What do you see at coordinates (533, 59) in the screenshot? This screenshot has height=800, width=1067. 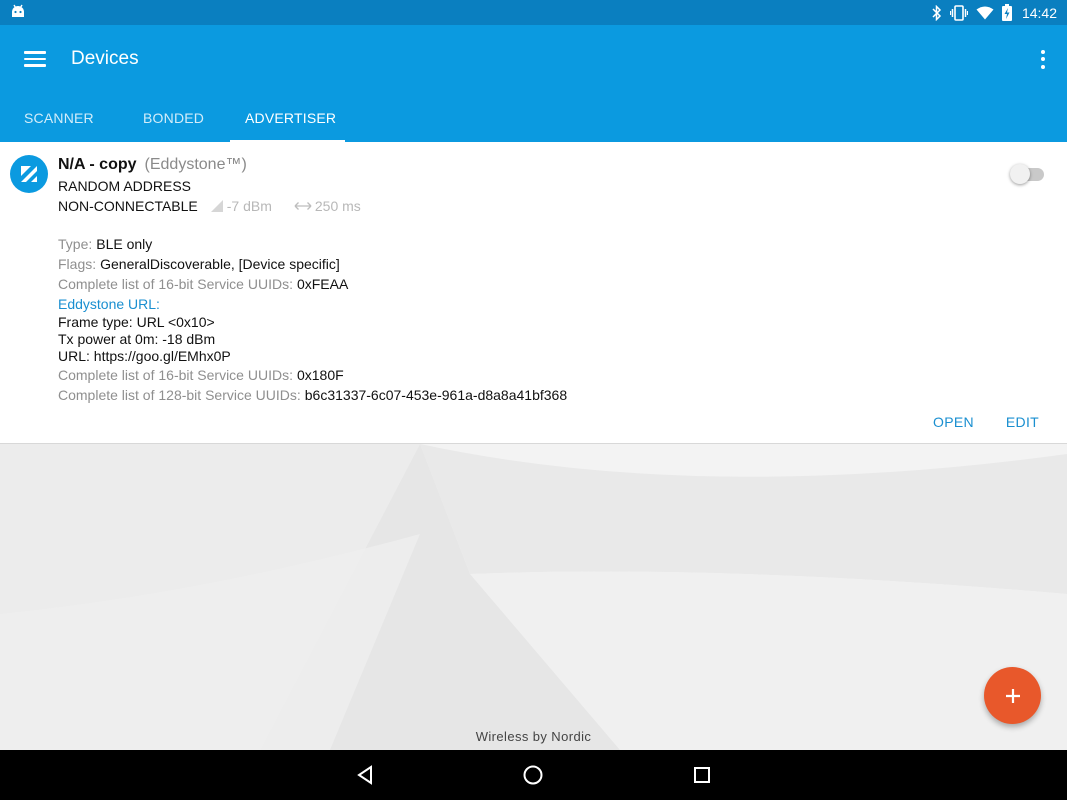 I see `toolbar: Devices` at bounding box center [533, 59].